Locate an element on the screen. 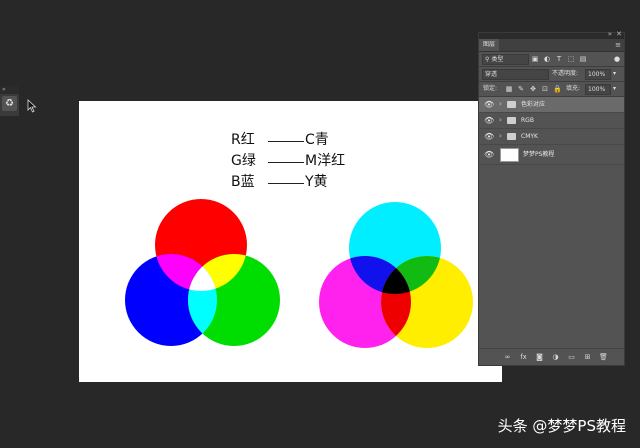 Image resolution: width=640 pixels, height=448 pixels. label-y-yellow: Y黄 is located at coordinates (316, 182).